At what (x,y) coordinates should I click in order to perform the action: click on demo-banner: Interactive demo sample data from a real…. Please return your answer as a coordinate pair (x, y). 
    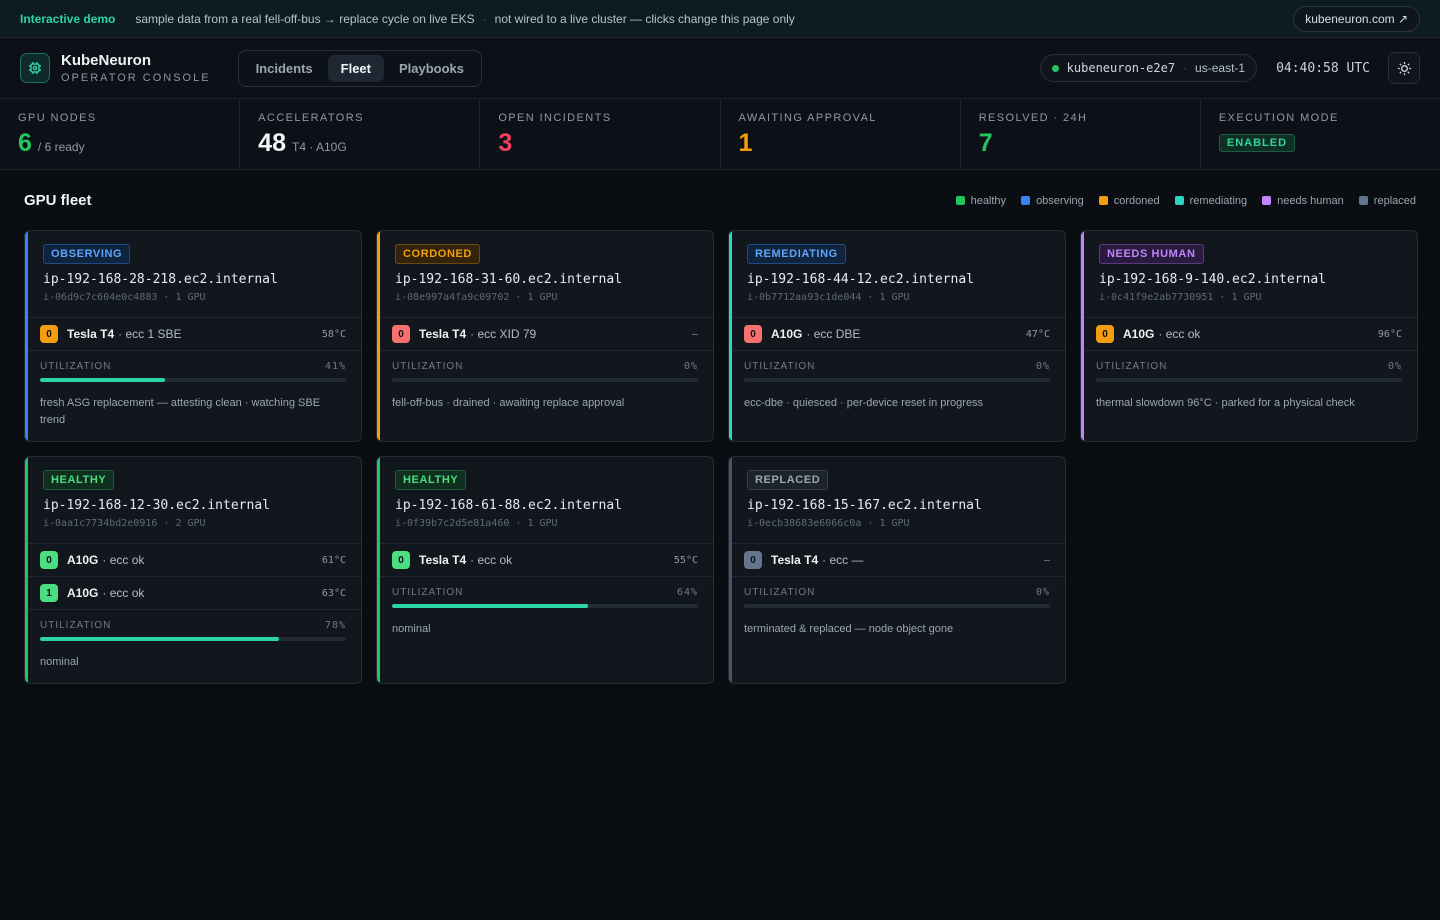
    Looking at the image, I should click on (720, 19).